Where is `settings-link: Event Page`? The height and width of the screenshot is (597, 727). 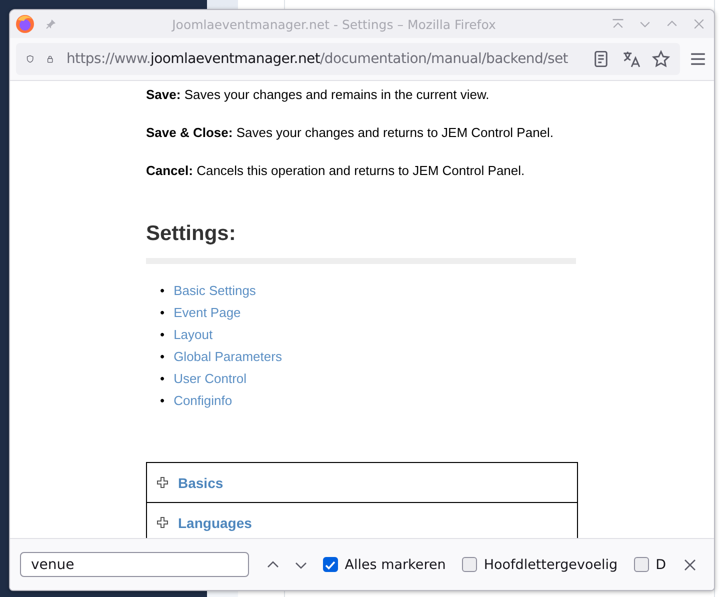
settings-link: Event Page is located at coordinates (207, 313).